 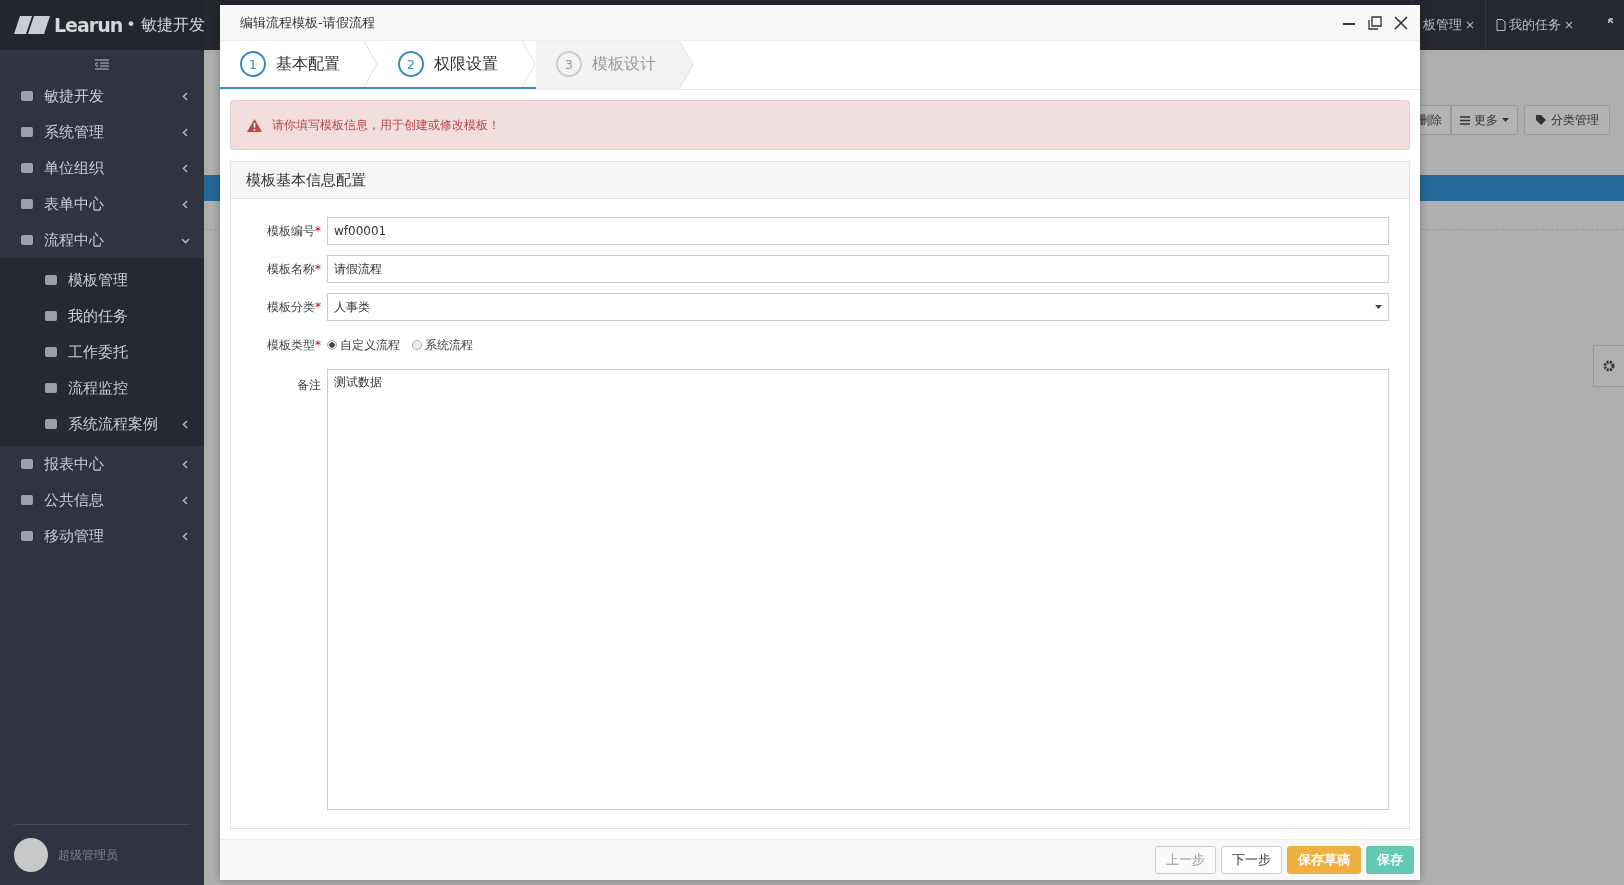 I want to click on logo-icon, so click(x=32, y=25).